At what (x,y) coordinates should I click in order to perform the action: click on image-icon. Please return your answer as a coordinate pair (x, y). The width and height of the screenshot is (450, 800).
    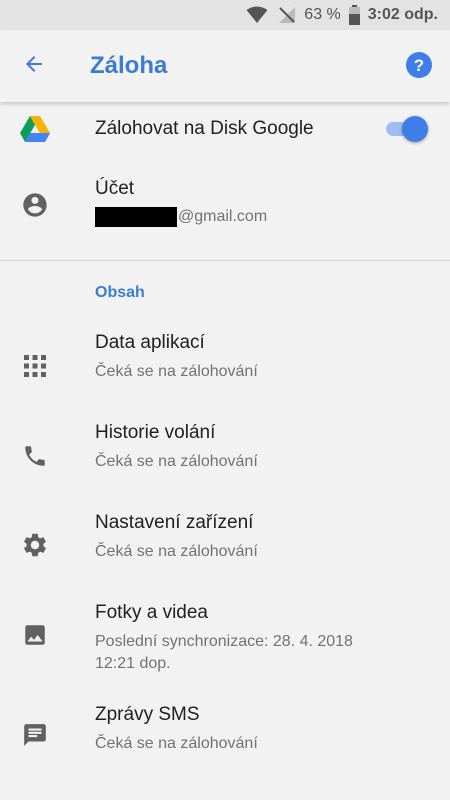
    Looking at the image, I should click on (35, 635).